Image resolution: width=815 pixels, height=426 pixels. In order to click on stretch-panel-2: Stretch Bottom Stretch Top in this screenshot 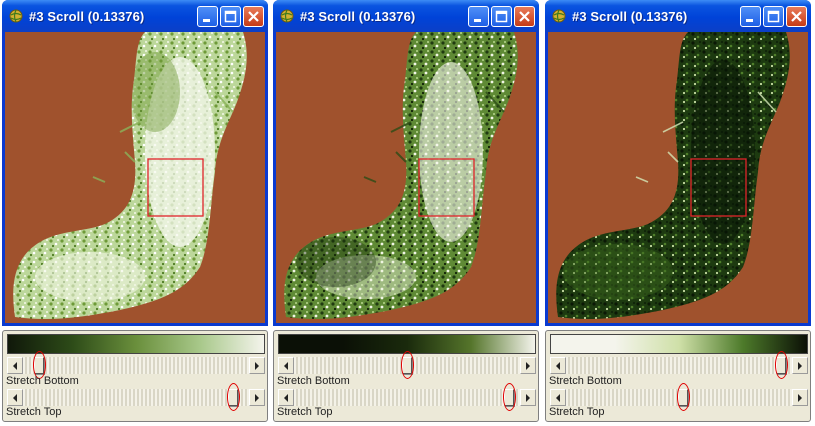, I will do `click(406, 376)`.